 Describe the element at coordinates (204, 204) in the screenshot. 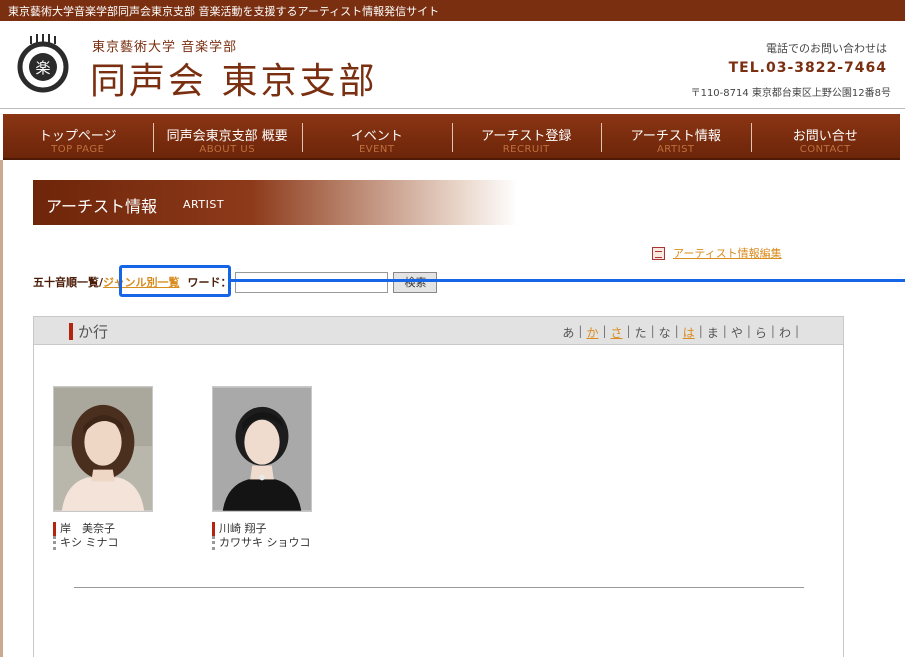

I see `page-title-en: ARTIST` at that location.